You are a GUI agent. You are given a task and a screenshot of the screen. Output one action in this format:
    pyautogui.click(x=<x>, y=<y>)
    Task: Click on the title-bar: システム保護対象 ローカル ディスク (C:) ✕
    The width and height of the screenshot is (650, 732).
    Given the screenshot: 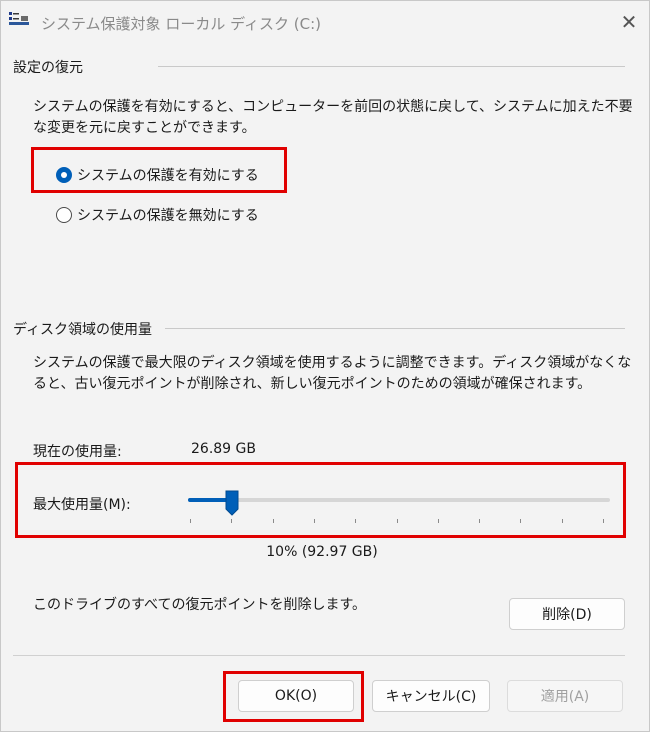 What is the action you would take?
    pyautogui.click(x=325, y=23)
    